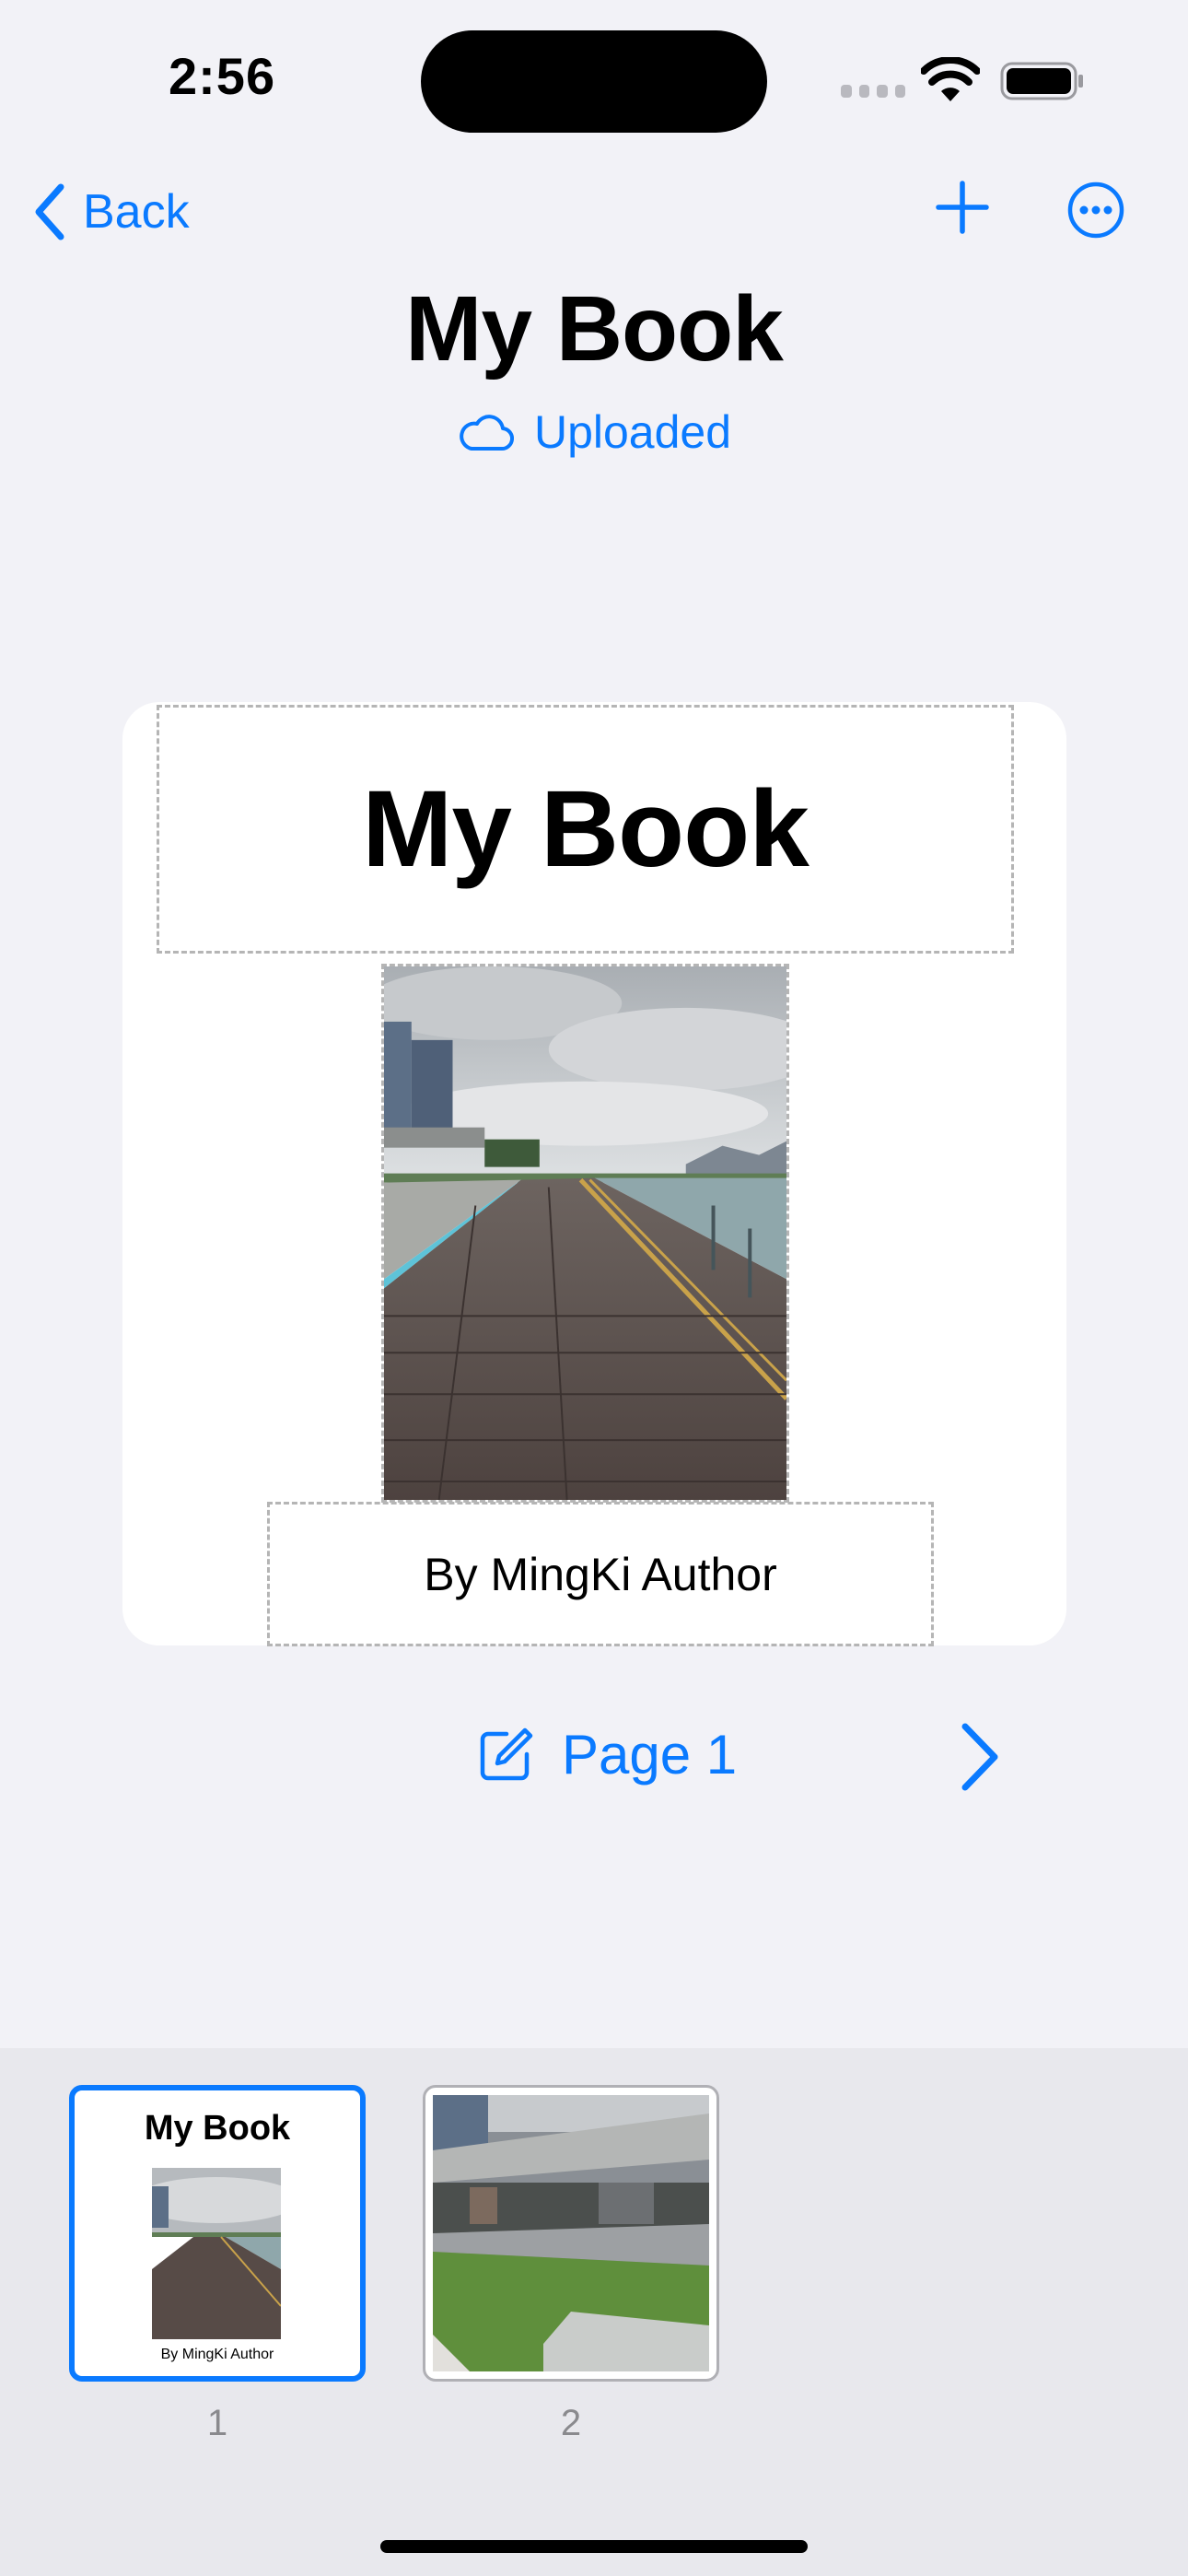  I want to click on thumbnail-author: By MingKi Author, so click(217, 2354).